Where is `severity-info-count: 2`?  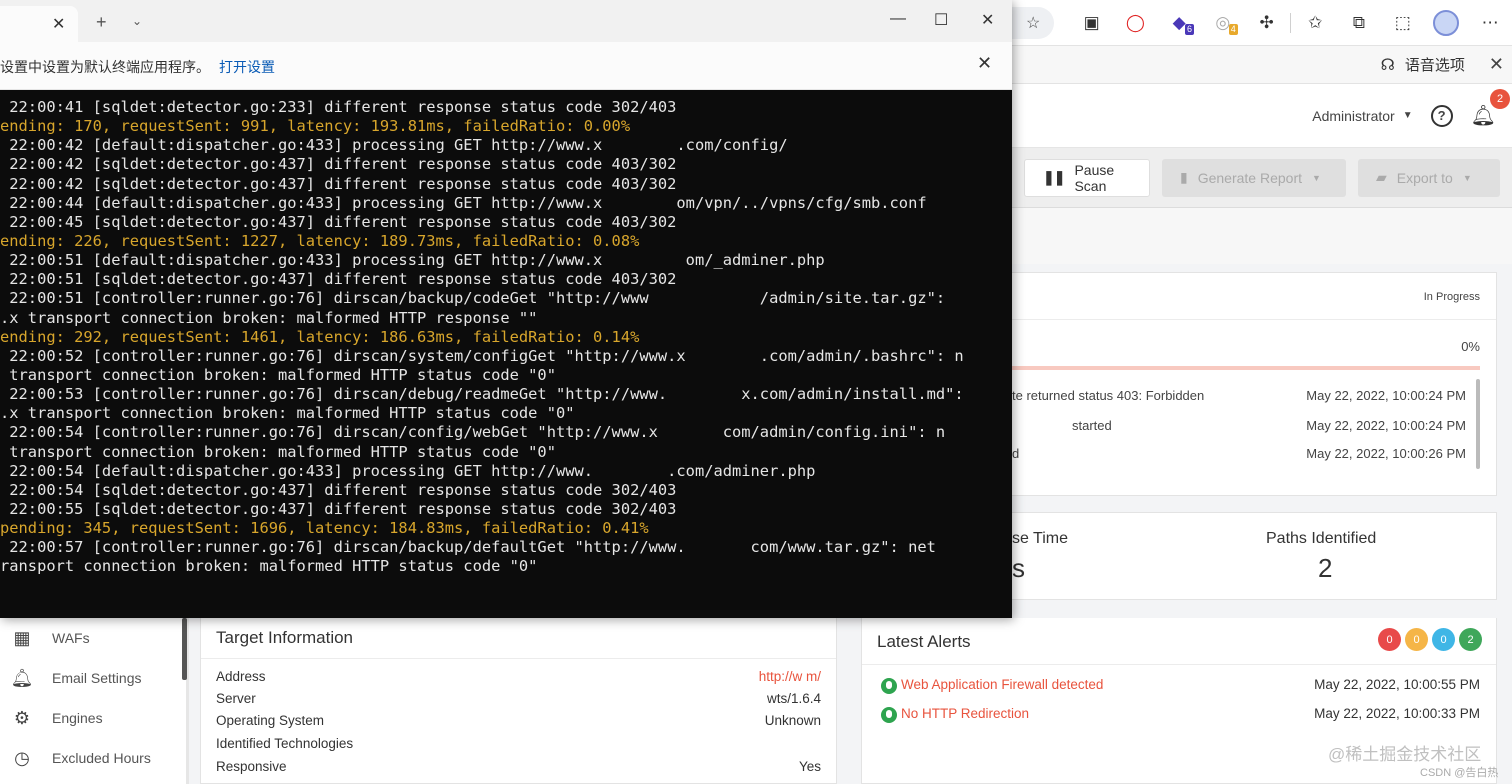 severity-info-count: 2 is located at coordinates (1470, 639).